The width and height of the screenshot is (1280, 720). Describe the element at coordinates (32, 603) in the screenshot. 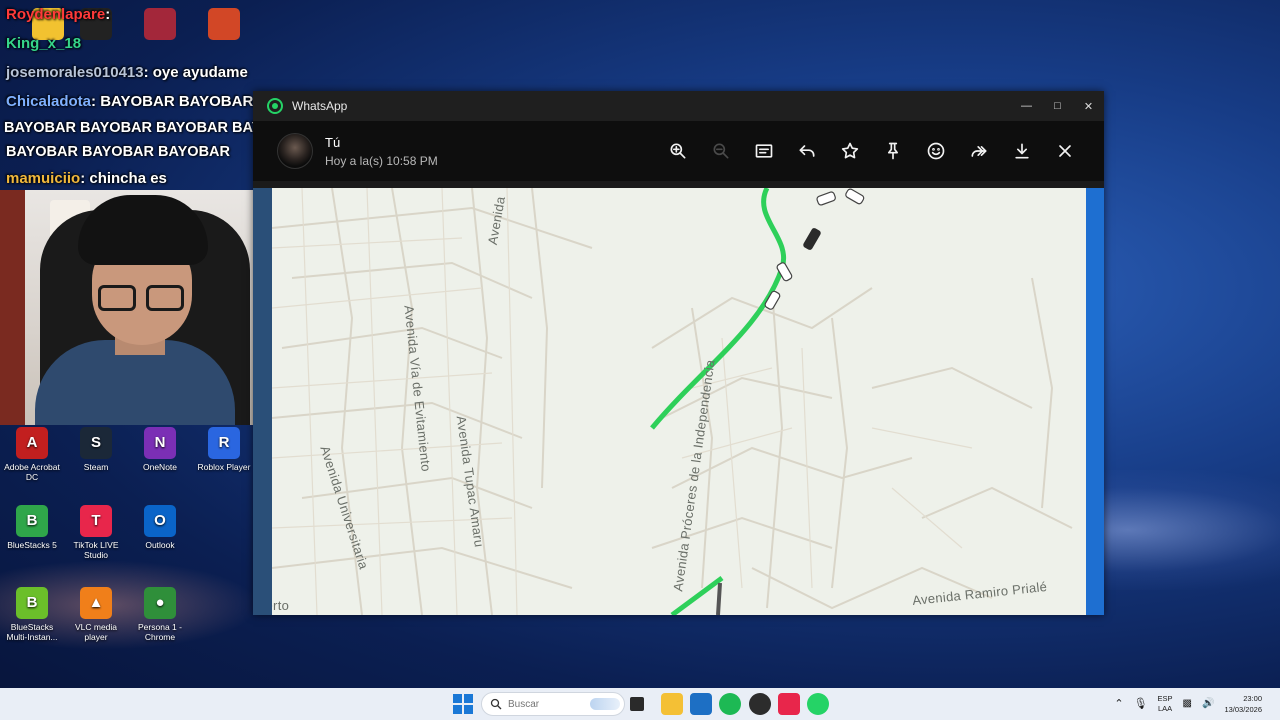

I see `bluestacks-multi-icon: B` at that location.